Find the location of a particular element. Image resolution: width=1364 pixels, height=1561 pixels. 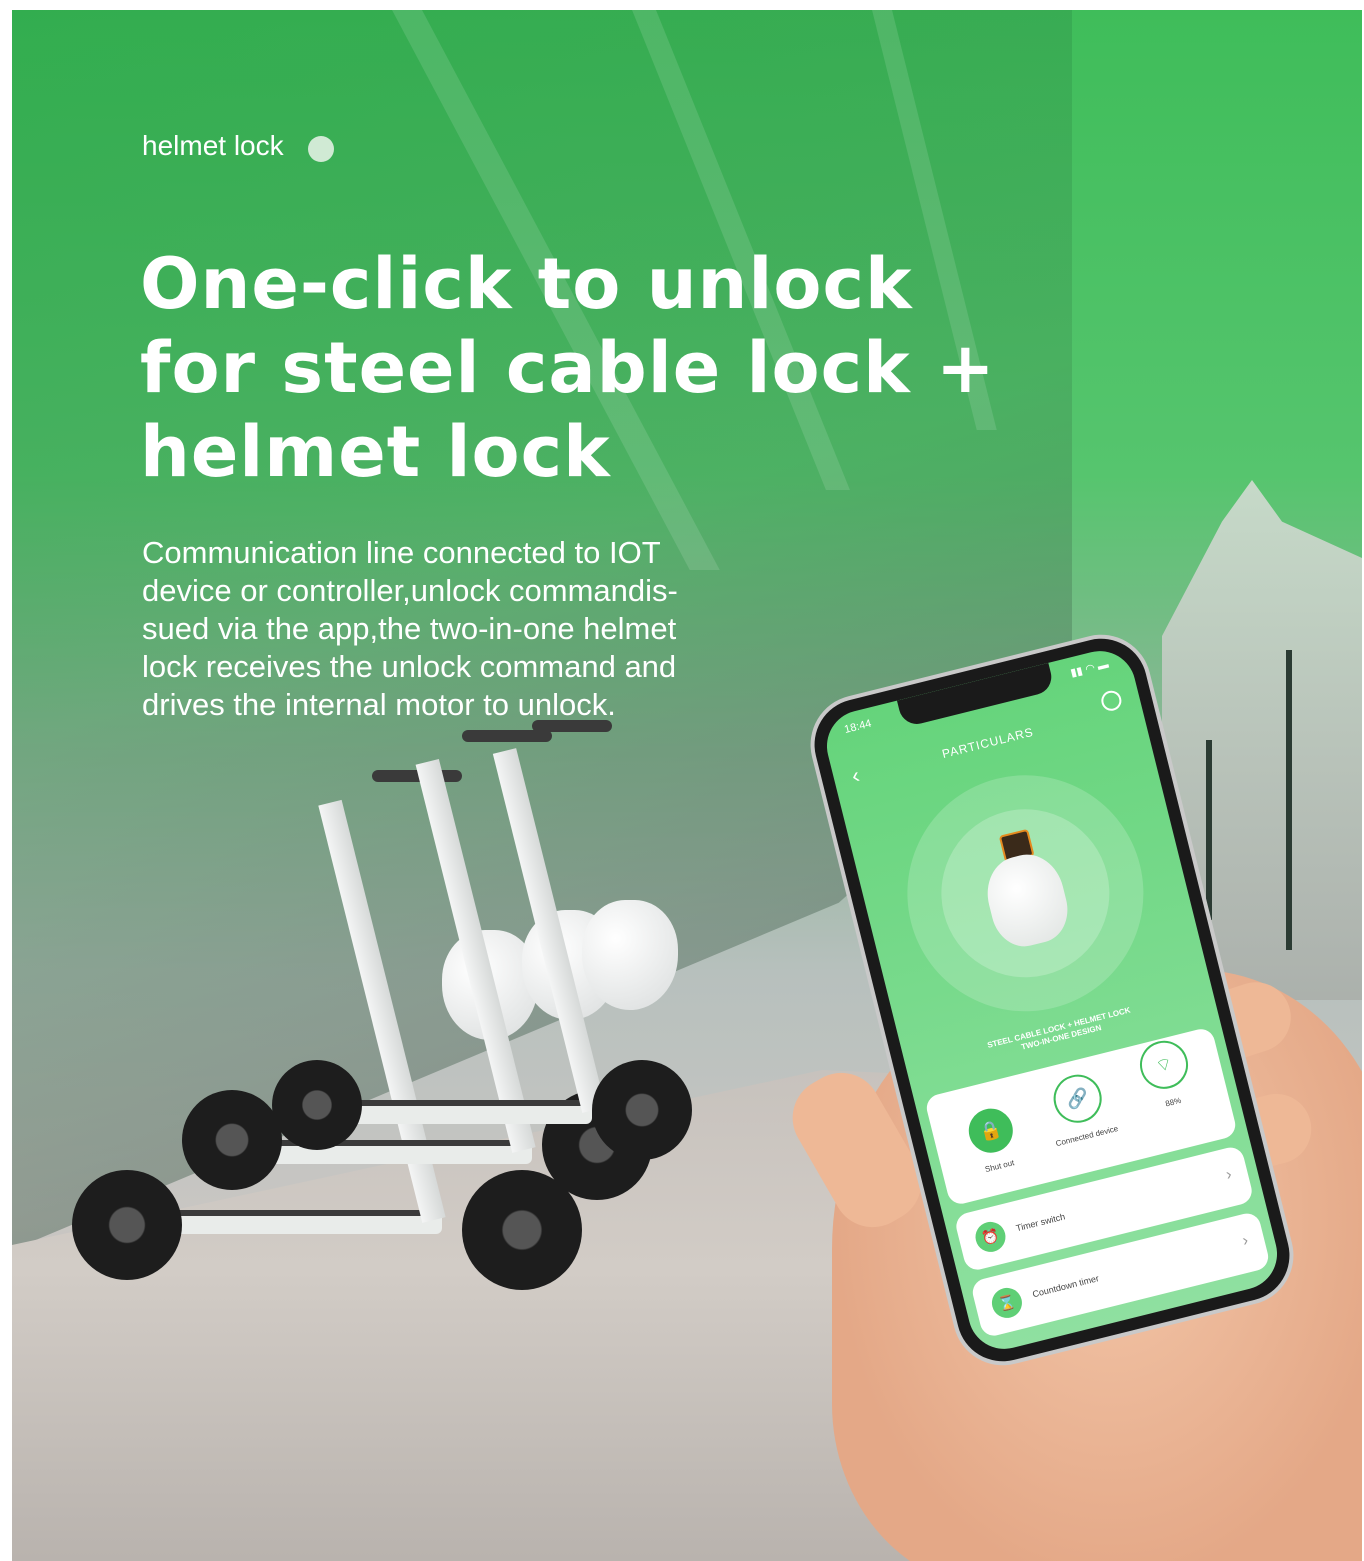

scooter-deck is located at coordinates (462, 1112).